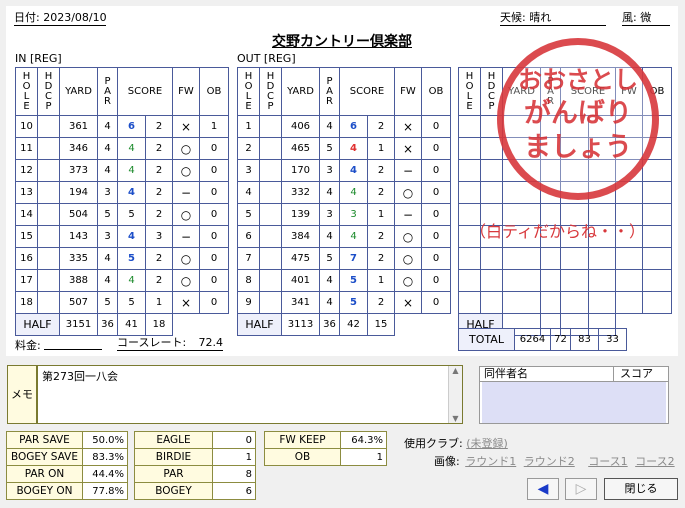  Describe the element at coordinates (248, 280) in the screenshot. I see `hole-number: 8` at that location.